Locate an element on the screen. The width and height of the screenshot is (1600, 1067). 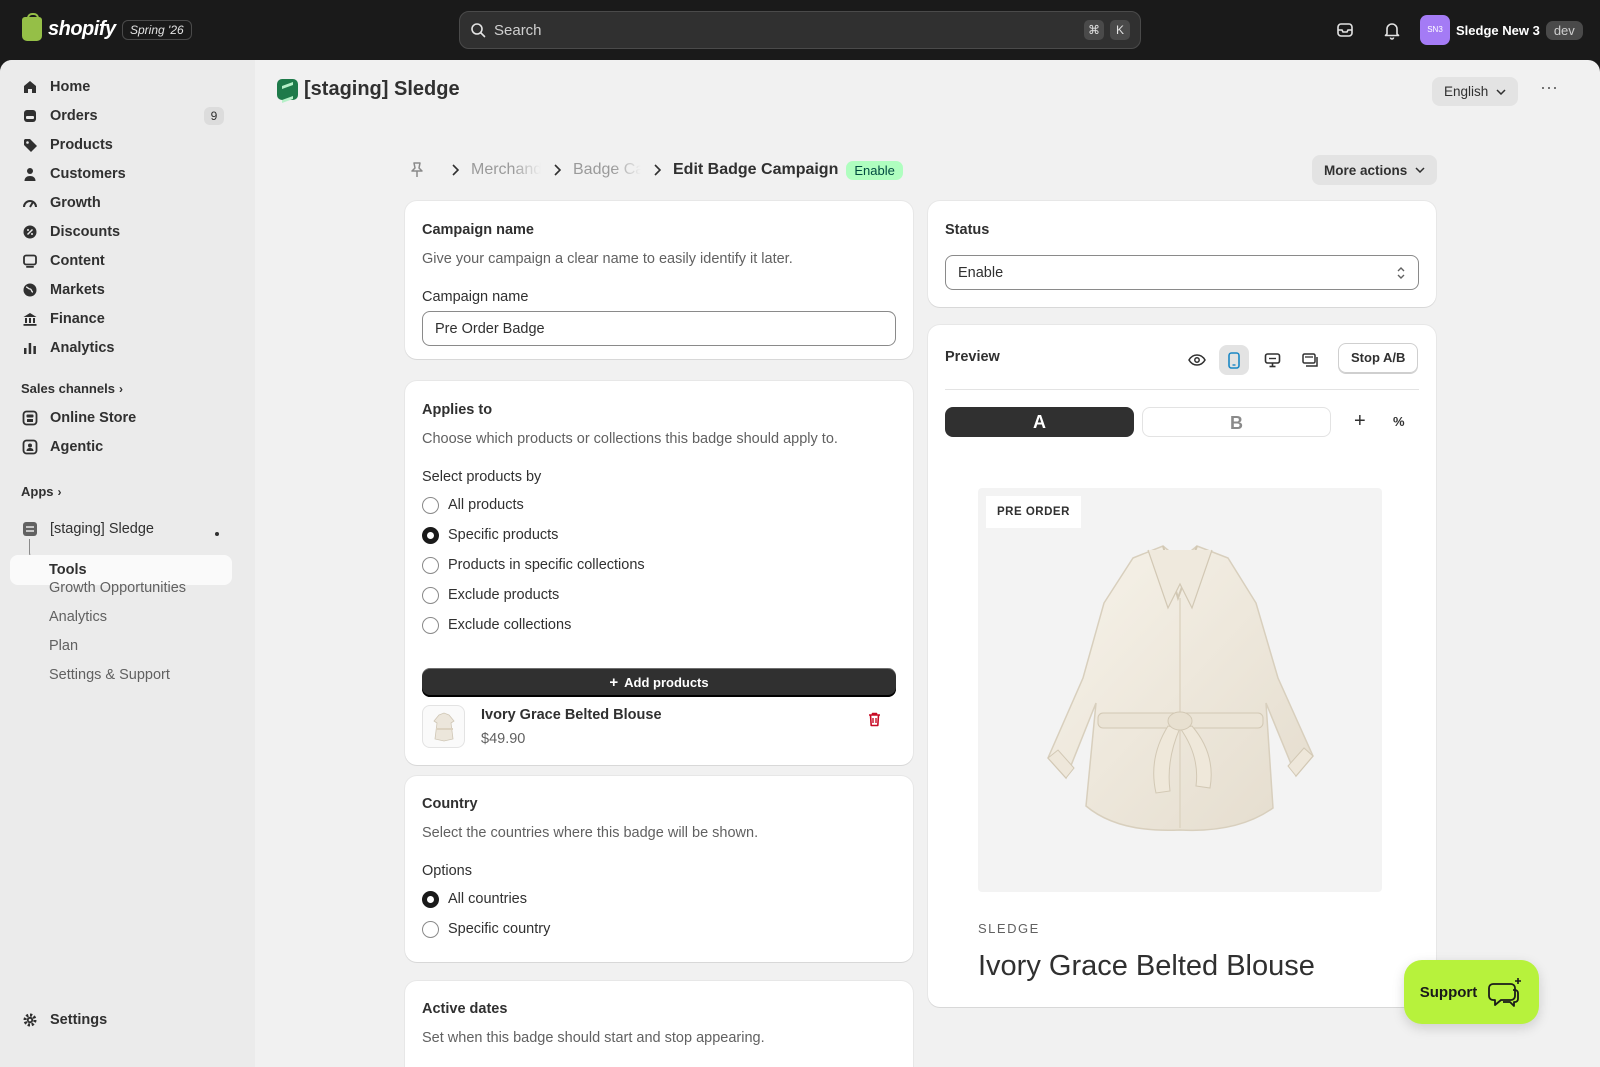
radio-label: All products is located at coordinates (486, 505).